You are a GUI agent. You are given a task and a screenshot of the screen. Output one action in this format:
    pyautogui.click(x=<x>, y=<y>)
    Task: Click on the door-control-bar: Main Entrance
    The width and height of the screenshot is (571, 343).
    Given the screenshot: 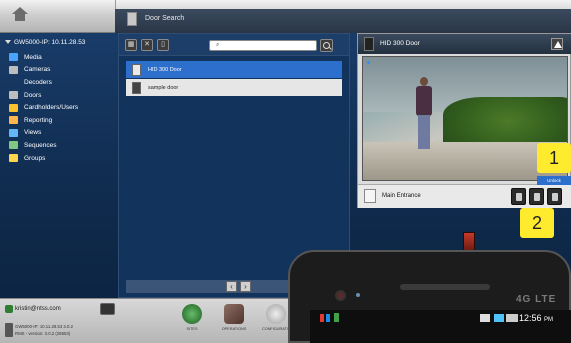 What is the action you would take?
    pyautogui.click(x=464, y=196)
    